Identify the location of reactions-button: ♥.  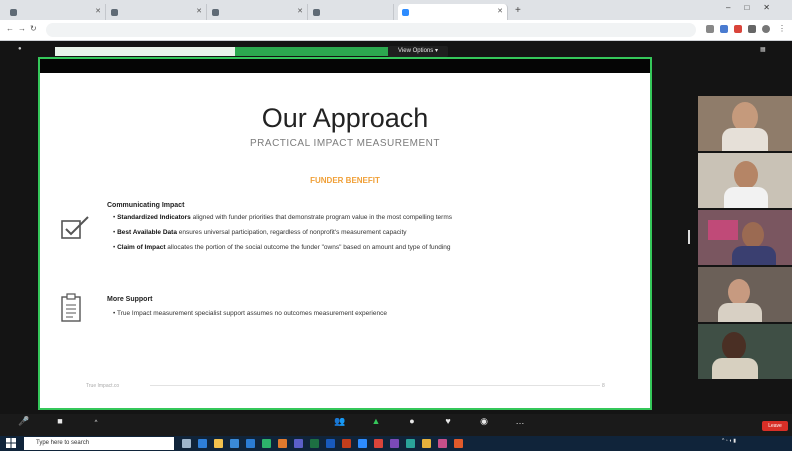
(448, 421).